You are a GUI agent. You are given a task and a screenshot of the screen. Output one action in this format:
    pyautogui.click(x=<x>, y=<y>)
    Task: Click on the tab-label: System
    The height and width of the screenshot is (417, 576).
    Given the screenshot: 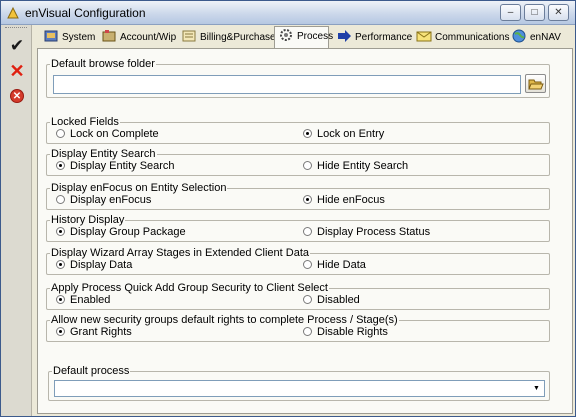 What is the action you would take?
    pyautogui.click(x=79, y=37)
    